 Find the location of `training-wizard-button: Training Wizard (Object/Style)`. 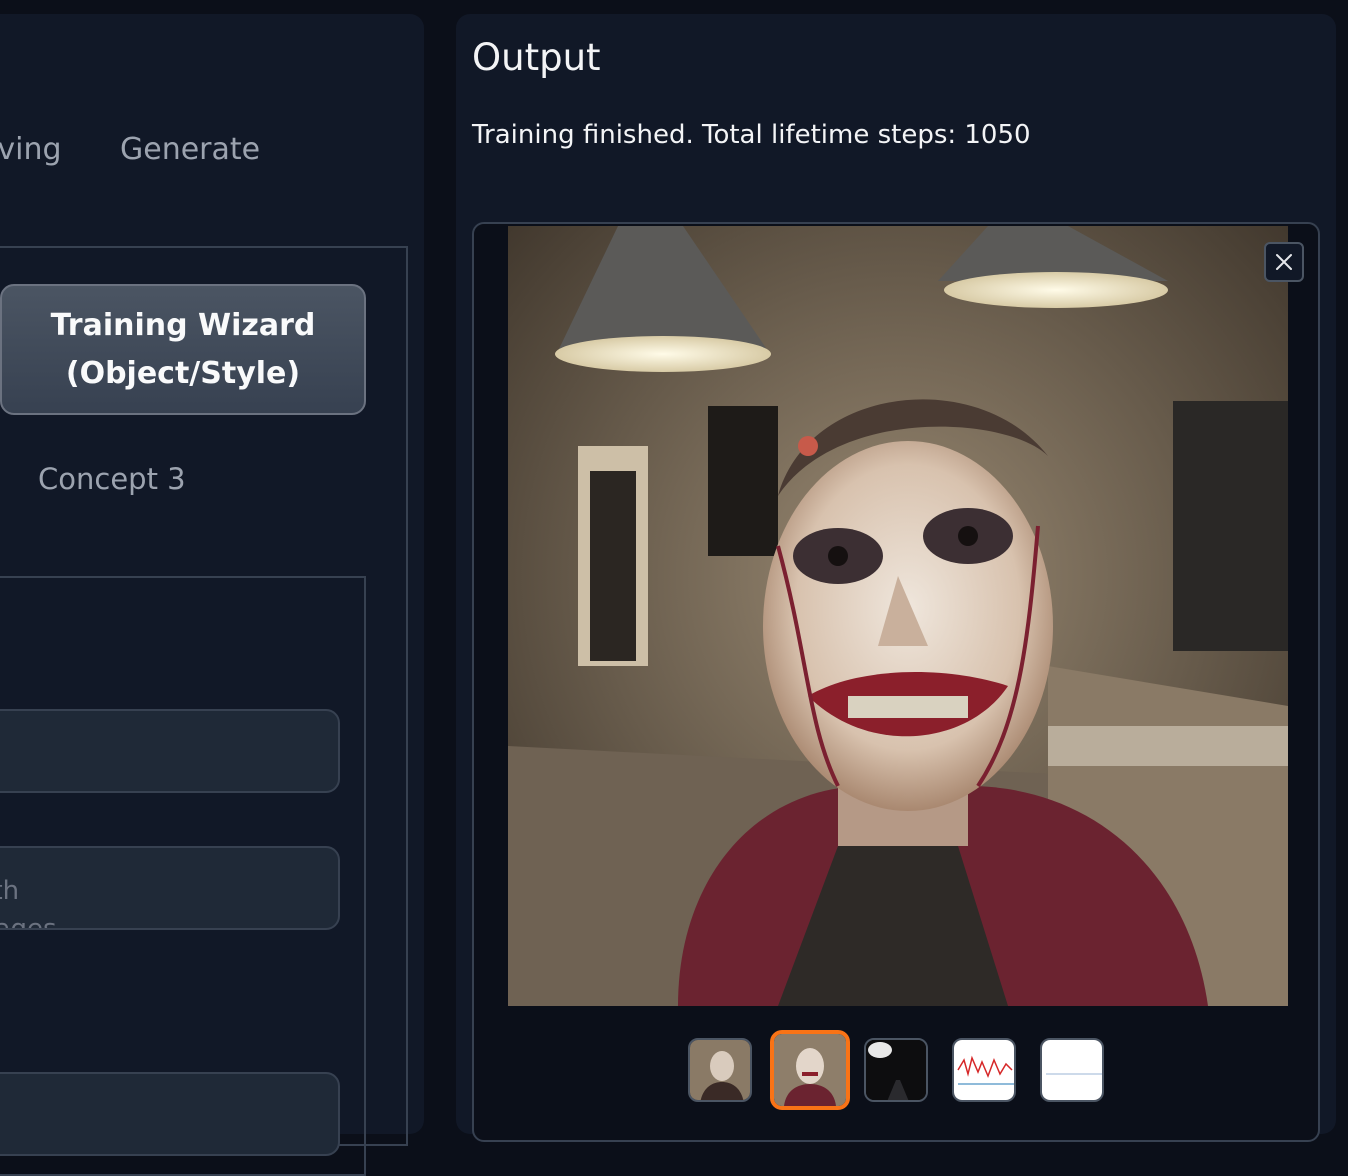

training-wizard-button: Training Wizard (Object/Style) is located at coordinates (183, 349).